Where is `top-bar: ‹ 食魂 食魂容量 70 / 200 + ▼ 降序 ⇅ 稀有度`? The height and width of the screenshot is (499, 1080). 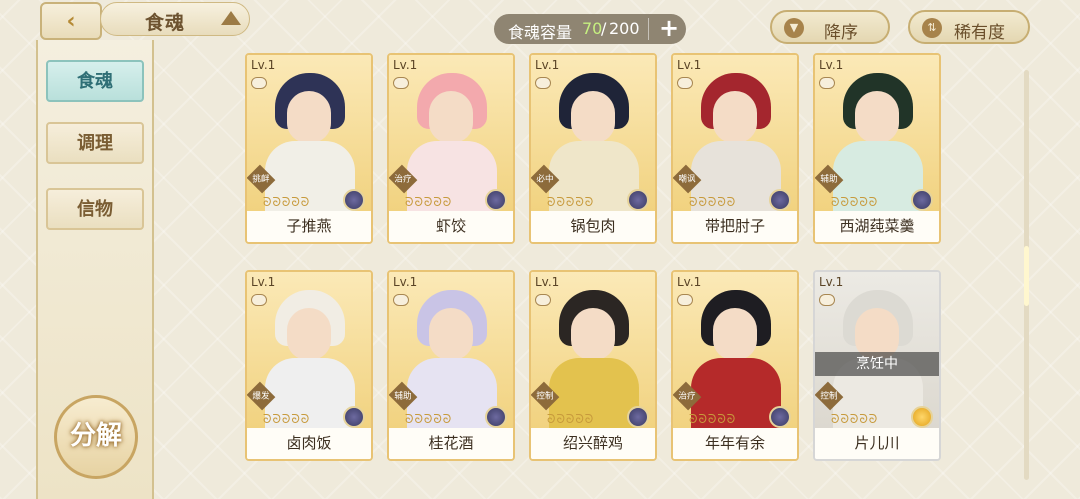
top-bar: ‹ 食魂 食魂容量 70 / 200 + ▼ 降序 ⇅ 稀有度 is located at coordinates (540, 22).